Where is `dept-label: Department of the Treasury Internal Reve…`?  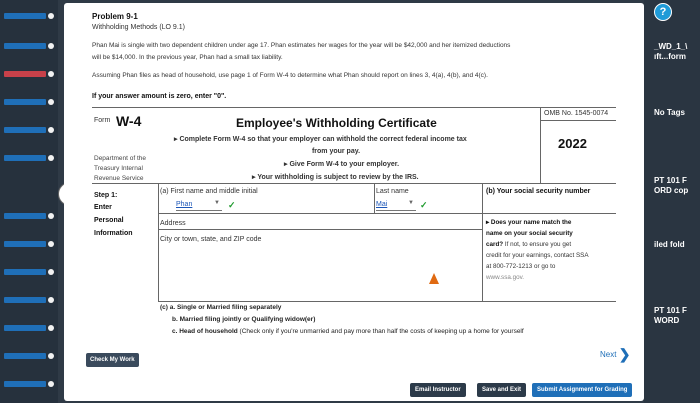
dept-label: Department of the Treasury Internal Reve… is located at coordinates (134, 169).